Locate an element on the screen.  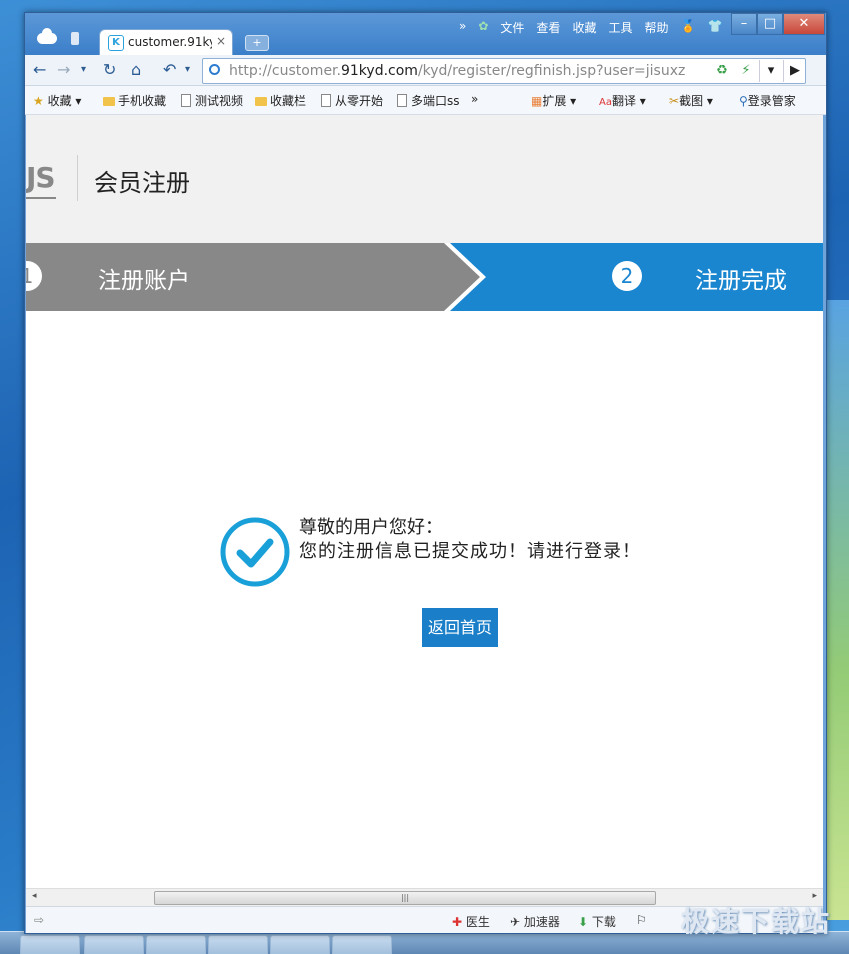
star-icon: ★ is located at coordinates (38, 101).